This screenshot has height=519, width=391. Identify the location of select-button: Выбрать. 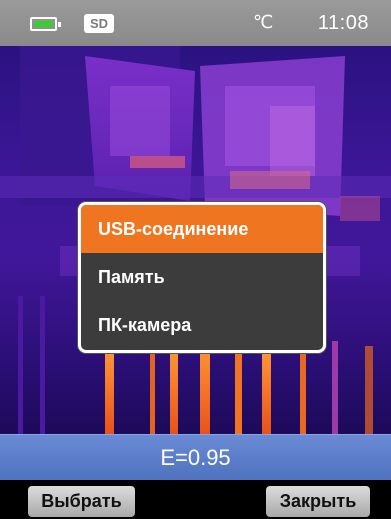
(81, 501).